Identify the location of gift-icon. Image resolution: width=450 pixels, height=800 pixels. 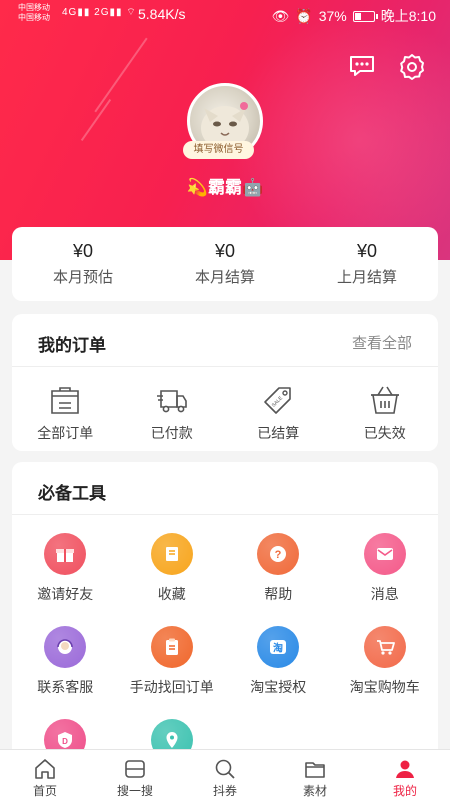
(65, 555).